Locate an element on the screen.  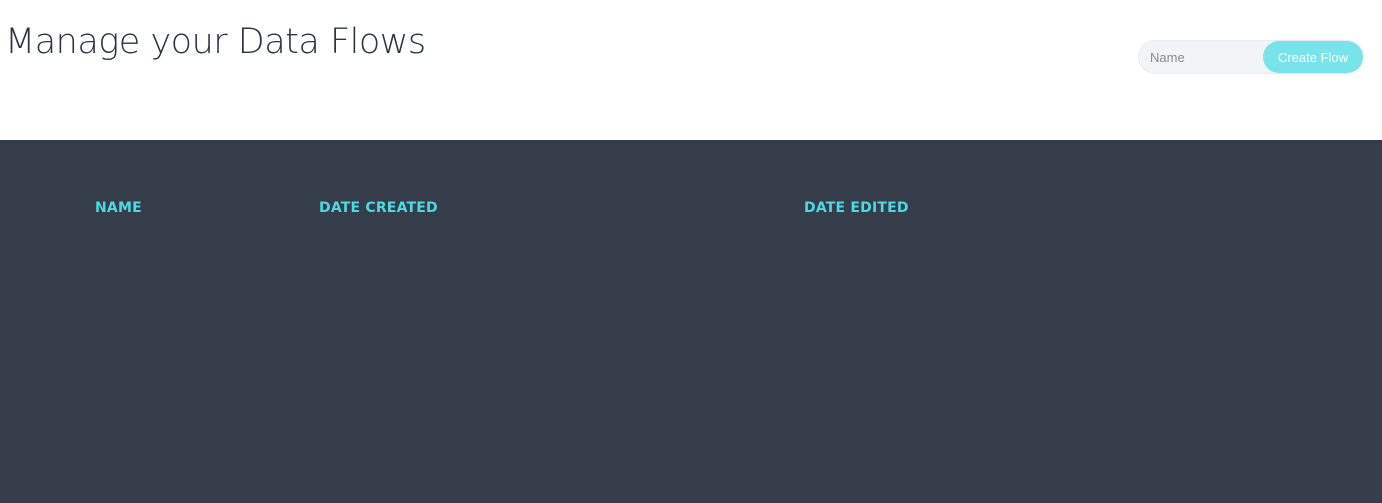
column-header-date-created: DATE CREATED is located at coordinates (378, 208).